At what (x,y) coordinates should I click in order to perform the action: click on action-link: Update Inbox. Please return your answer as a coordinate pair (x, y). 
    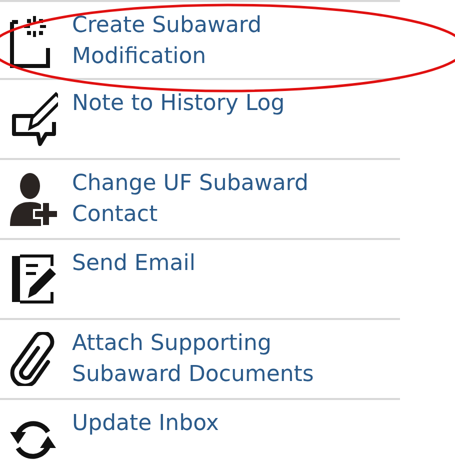
    Looking at the image, I should click on (145, 434).